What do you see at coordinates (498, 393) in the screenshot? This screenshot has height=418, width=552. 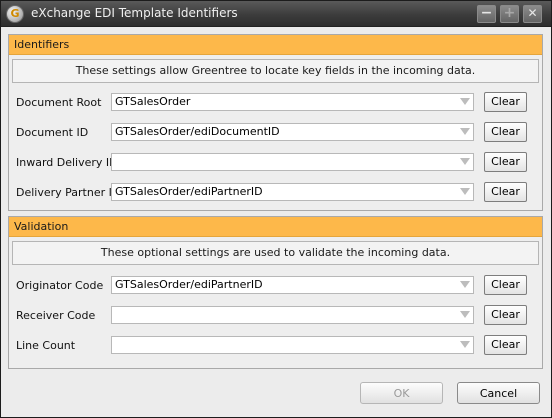 I see `cancel-button: Cancel` at bounding box center [498, 393].